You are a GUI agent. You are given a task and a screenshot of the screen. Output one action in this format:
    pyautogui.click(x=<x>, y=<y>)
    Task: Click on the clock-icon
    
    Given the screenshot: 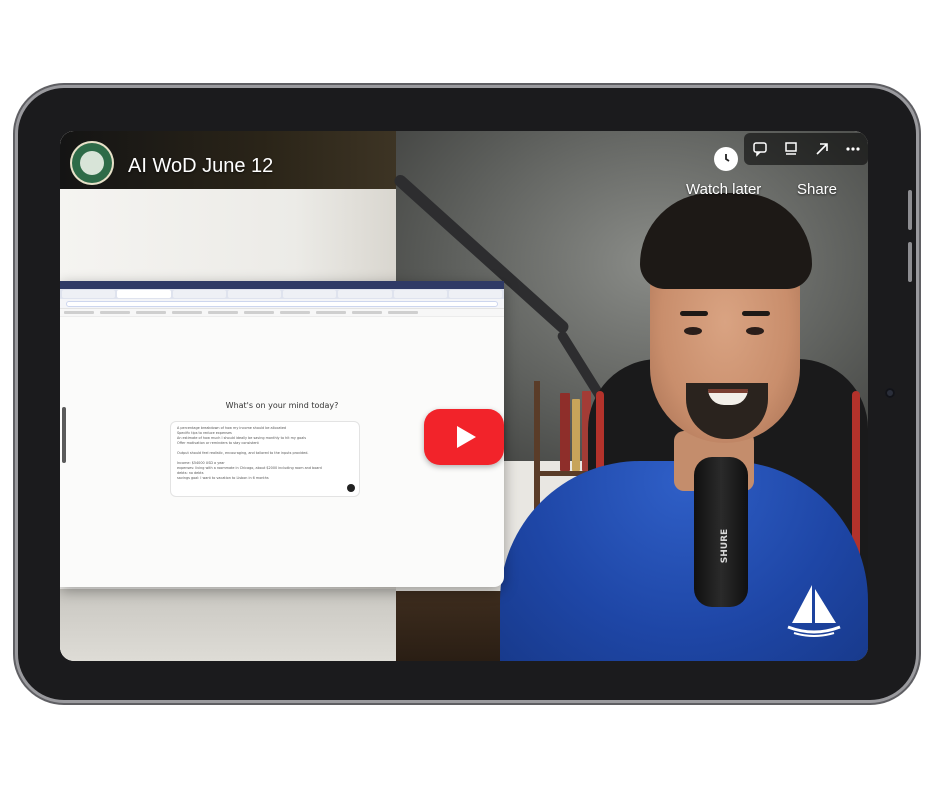 What is the action you would take?
    pyautogui.click(x=726, y=159)
    